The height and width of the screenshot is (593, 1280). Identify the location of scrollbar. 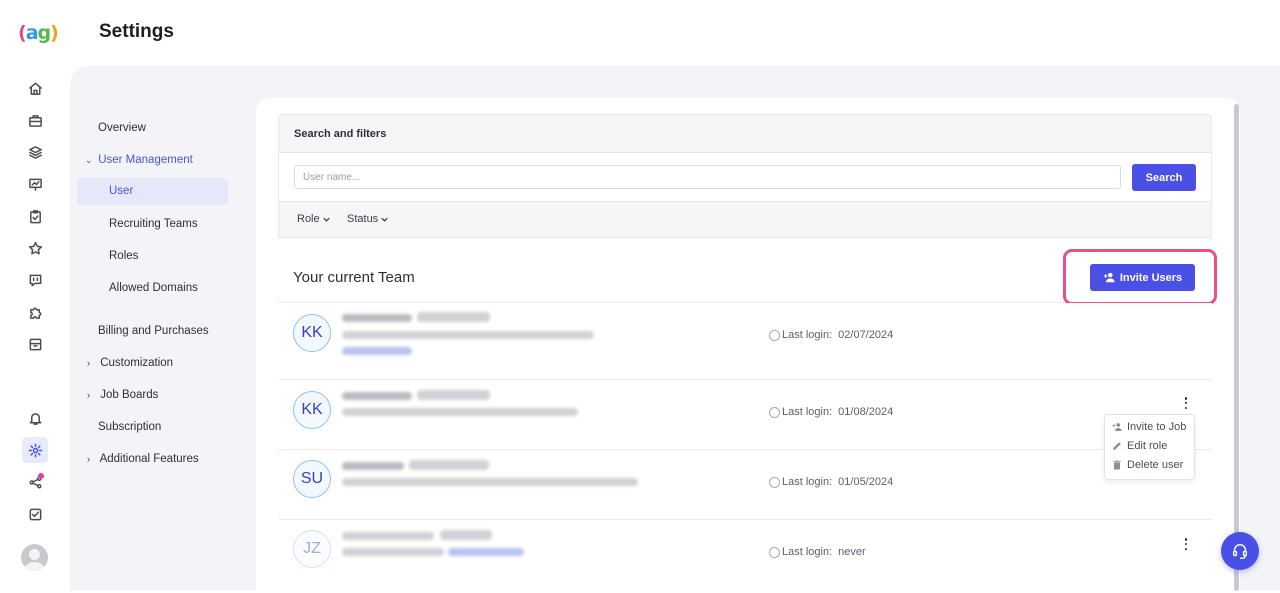
(1236, 347).